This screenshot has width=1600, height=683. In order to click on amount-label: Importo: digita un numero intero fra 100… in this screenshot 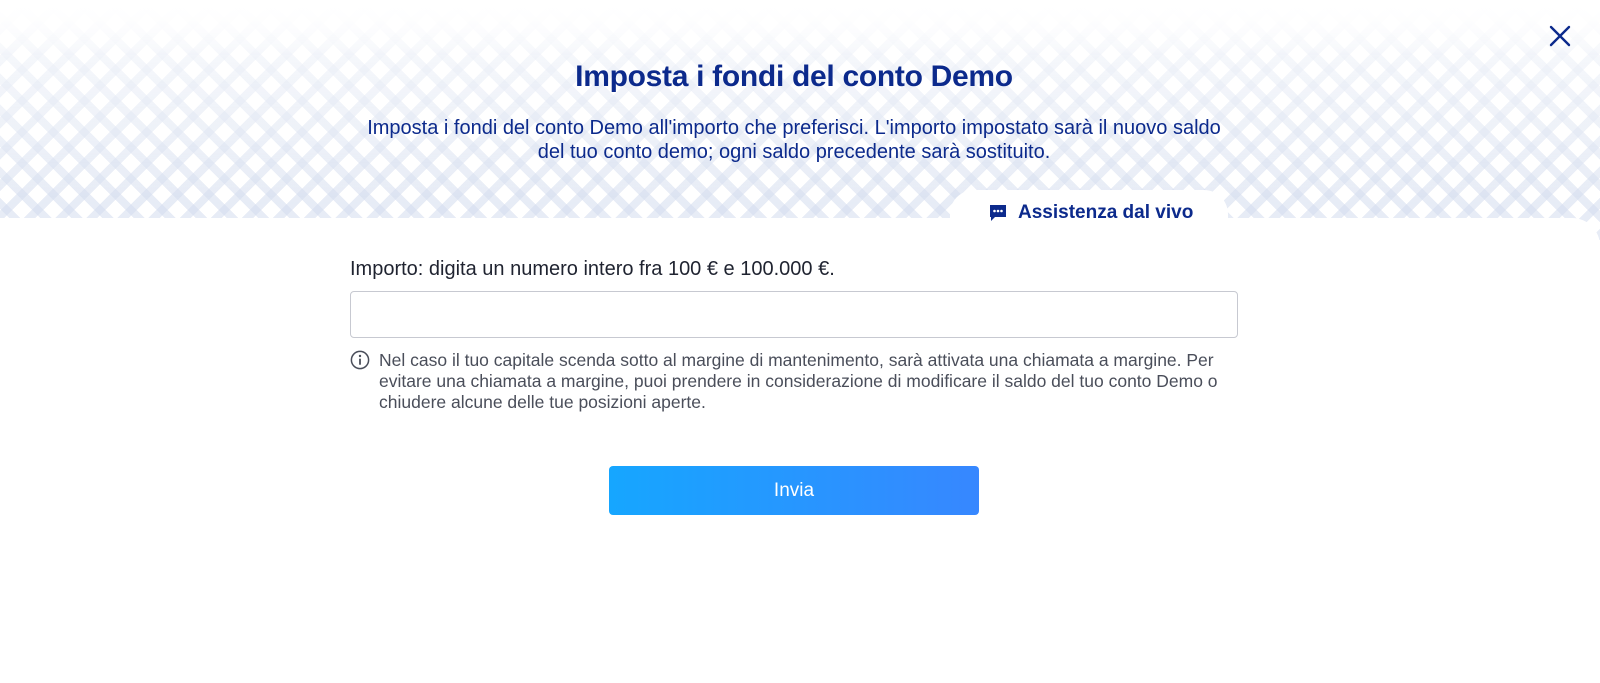, I will do `click(592, 269)`.